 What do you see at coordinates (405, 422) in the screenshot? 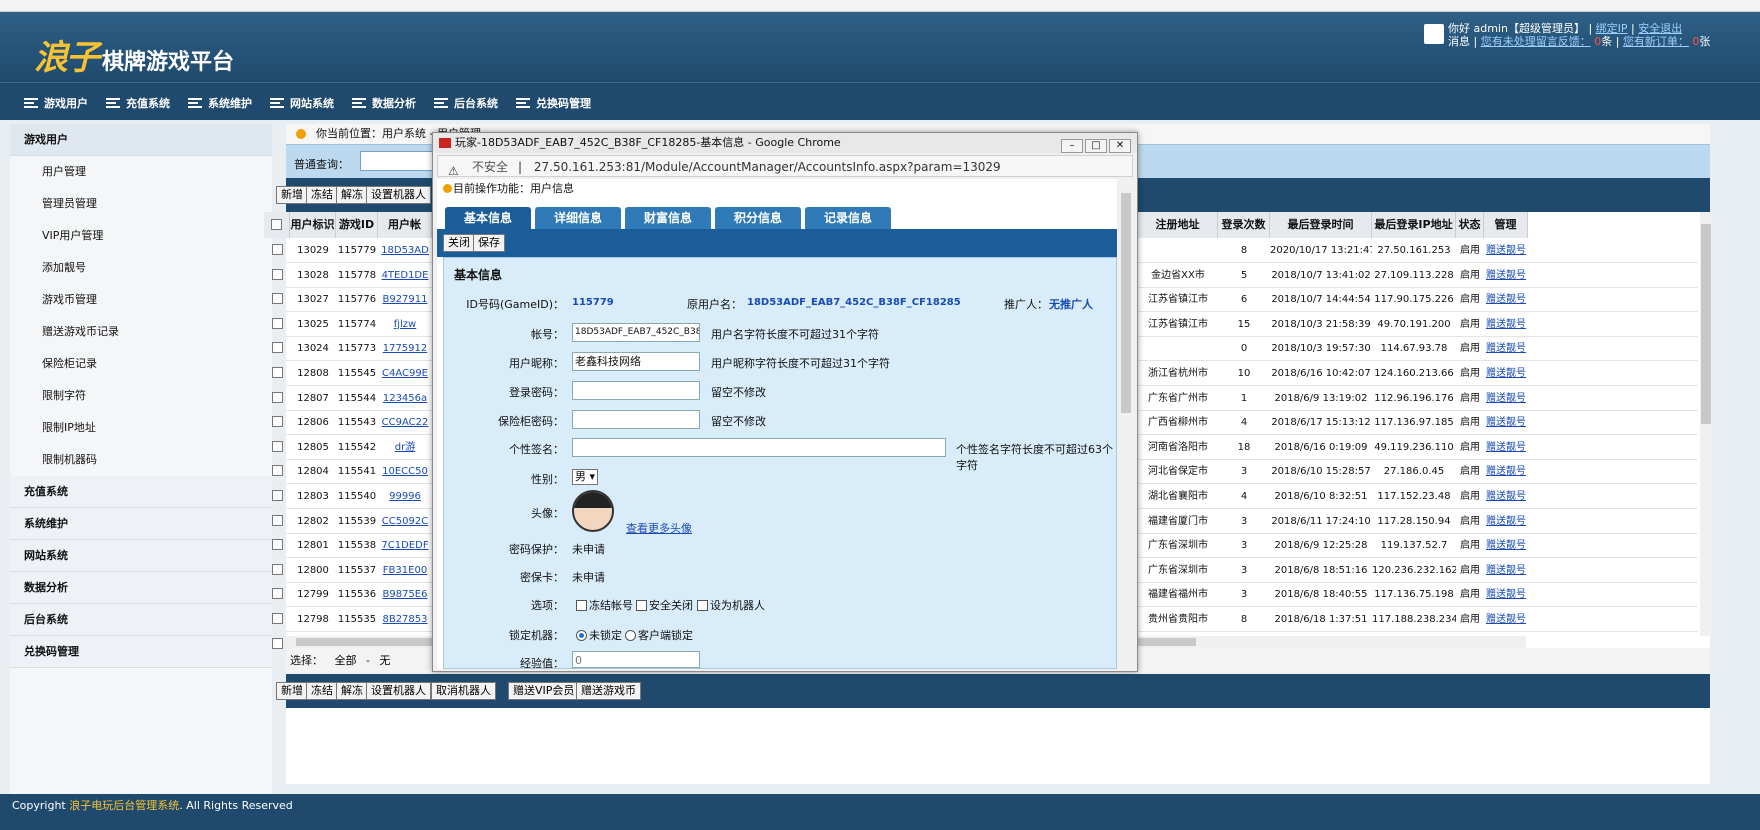
I see `account-link: CC9AC22` at bounding box center [405, 422].